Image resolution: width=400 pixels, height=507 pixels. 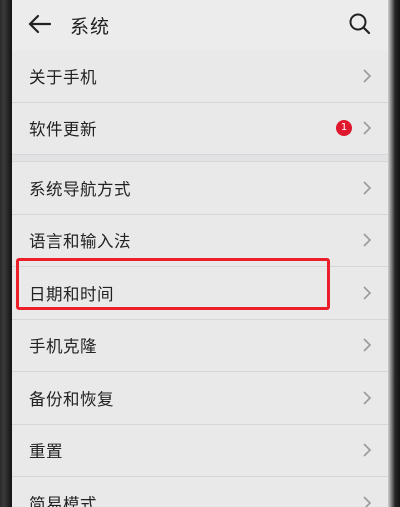 I want to click on app-header: 系统, so click(x=200, y=25).